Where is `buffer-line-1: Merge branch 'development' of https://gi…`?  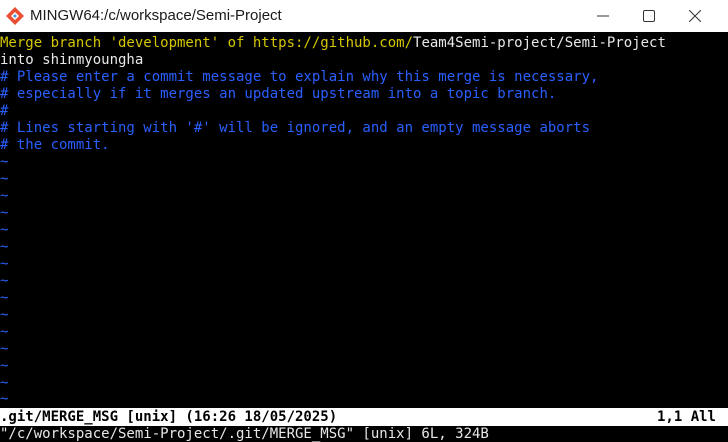
buffer-line-1: Merge branch 'development' of https://gi… is located at coordinates (333, 43).